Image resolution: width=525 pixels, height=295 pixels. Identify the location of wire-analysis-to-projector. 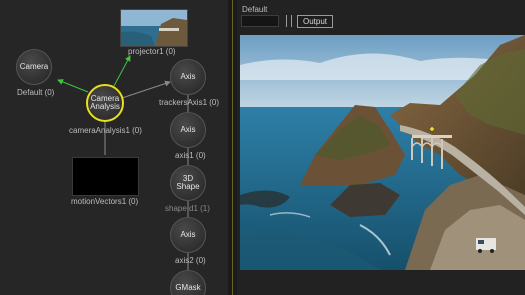
(122, 71).